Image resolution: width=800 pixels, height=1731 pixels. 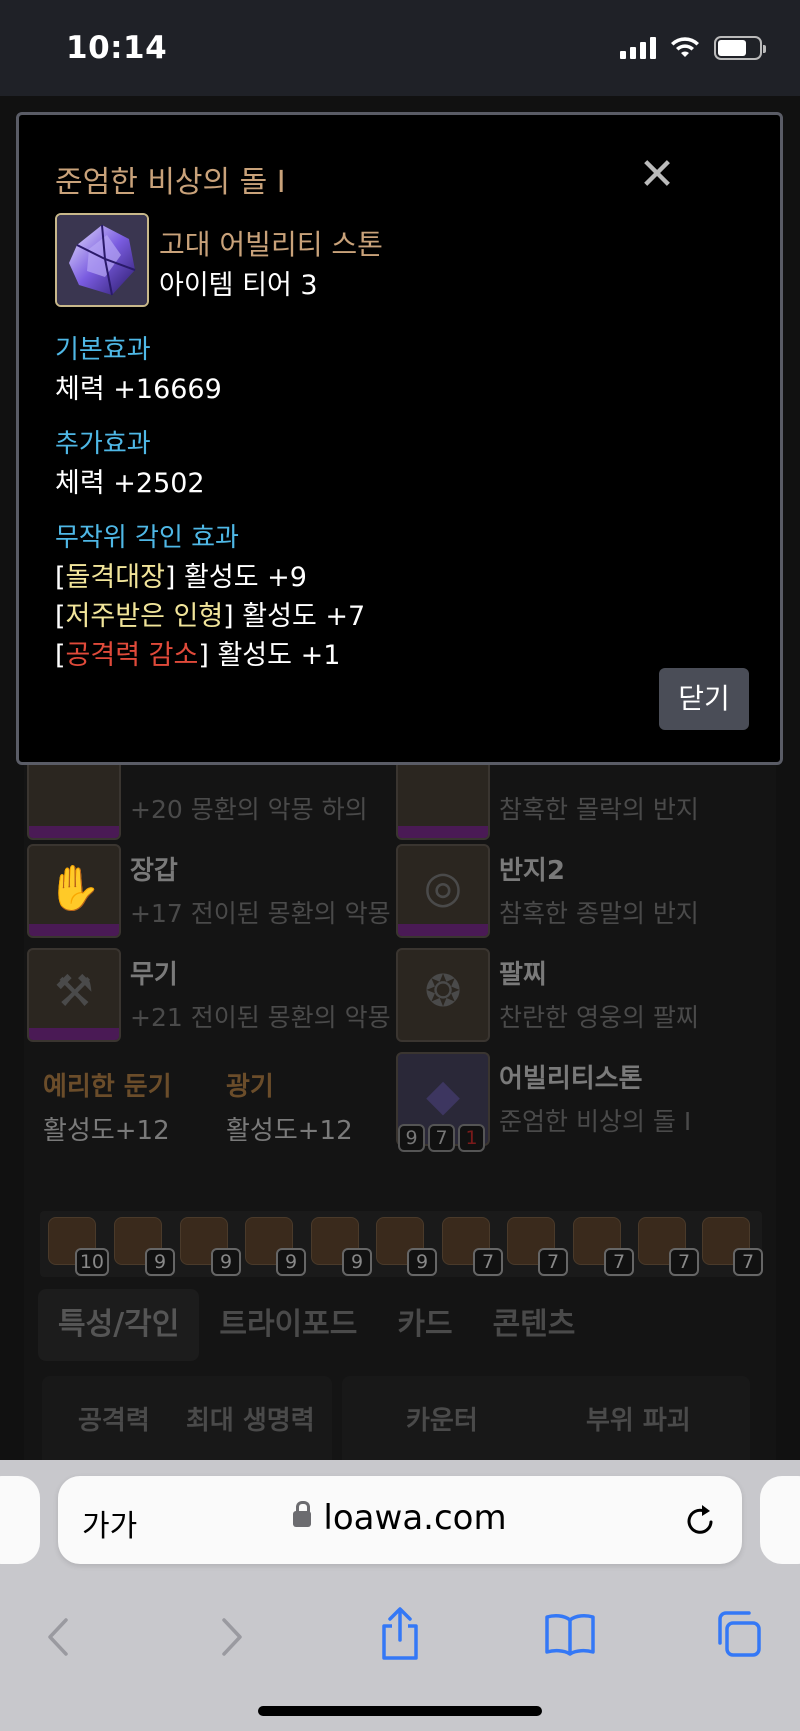 What do you see at coordinates (400, 1634) in the screenshot?
I see `share-icon` at bounding box center [400, 1634].